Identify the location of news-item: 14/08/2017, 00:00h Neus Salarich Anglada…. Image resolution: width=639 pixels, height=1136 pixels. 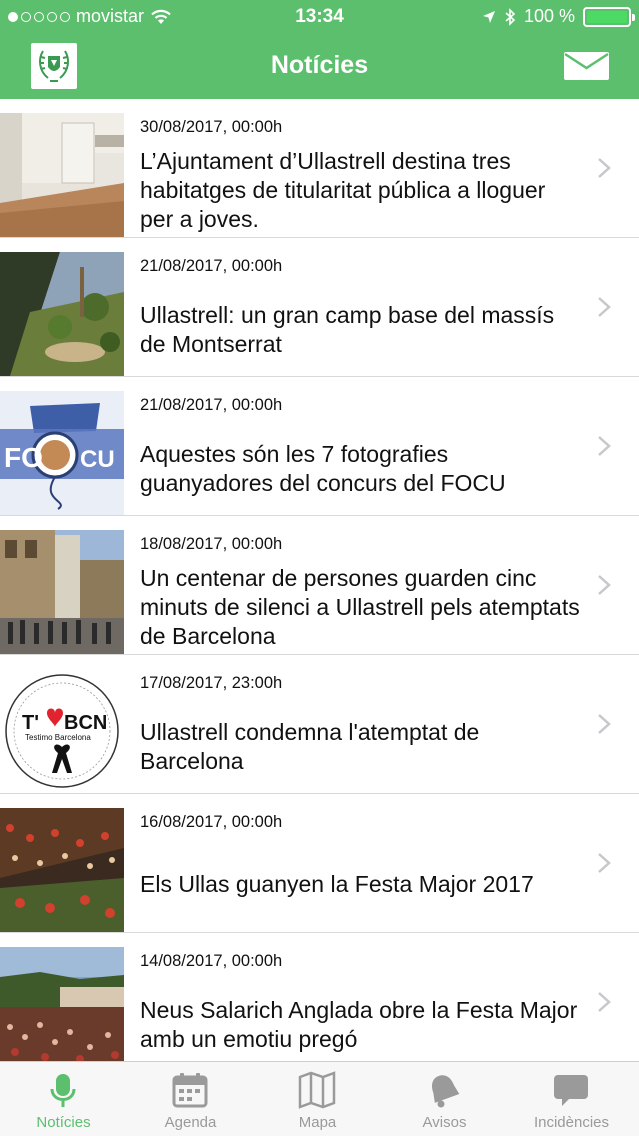
(319, 997).